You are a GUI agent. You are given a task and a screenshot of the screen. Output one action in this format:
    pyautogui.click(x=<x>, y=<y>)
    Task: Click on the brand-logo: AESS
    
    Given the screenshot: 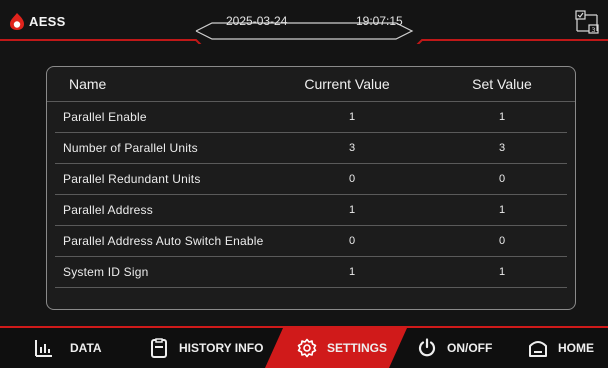 What is the action you would take?
    pyautogui.click(x=37, y=21)
    